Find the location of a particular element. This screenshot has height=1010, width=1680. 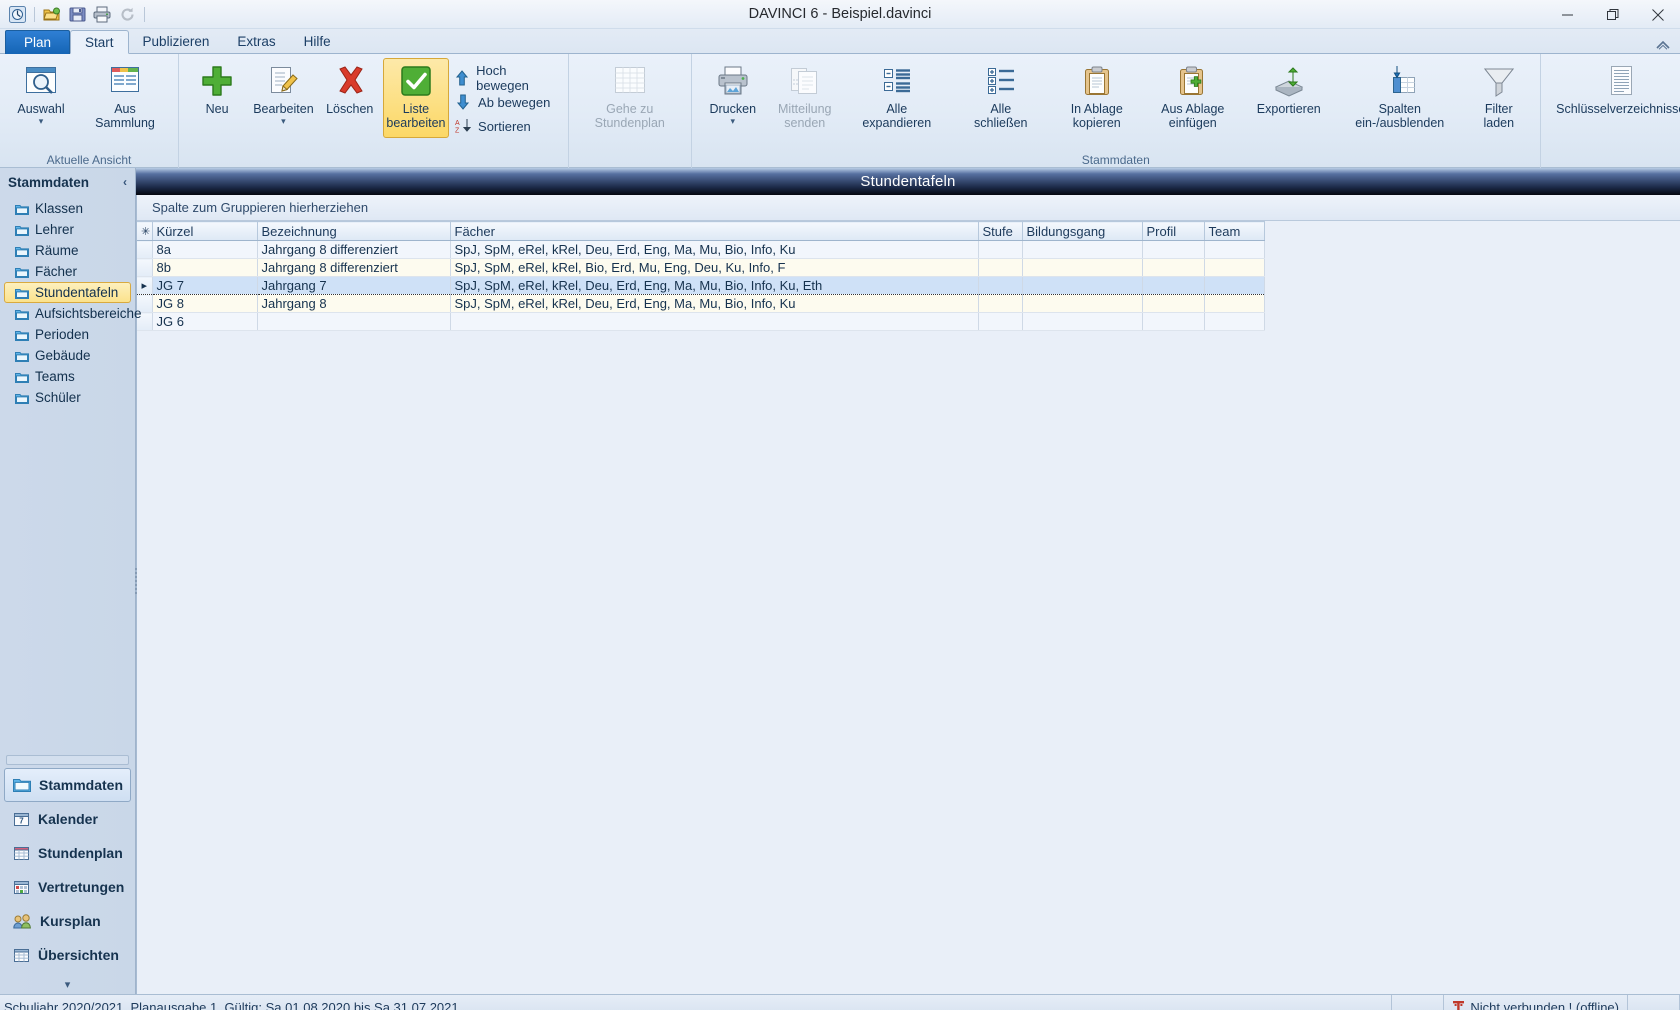

tab-hilfe: Hilfe is located at coordinates (317, 42).